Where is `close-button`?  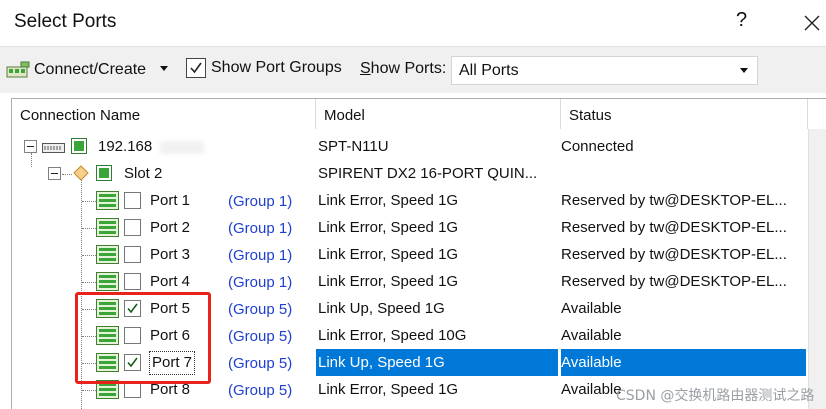
close-button is located at coordinates (811, 21).